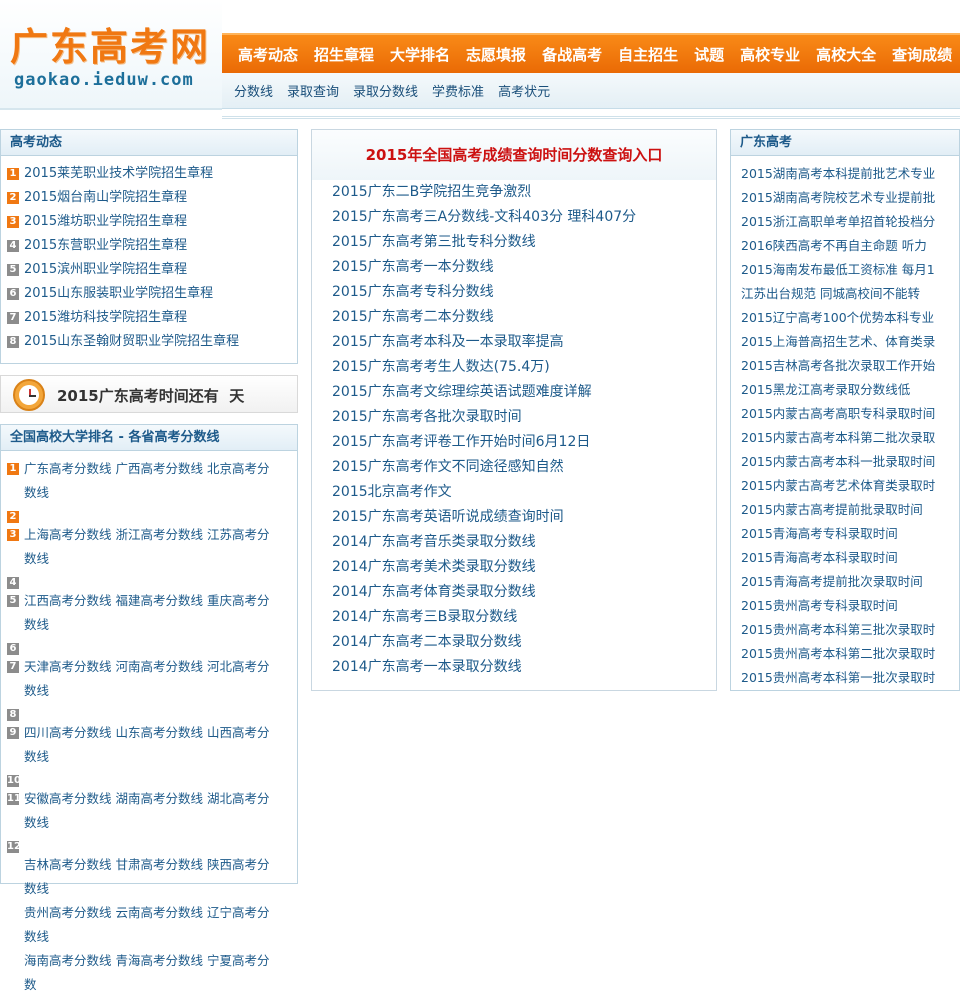 The width and height of the screenshot is (960, 997). What do you see at coordinates (524, 217) in the screenshot?
I see `news-link: 2015广东高考三A分数线-文科403分 理科407分` at bounding box center [524, 217].